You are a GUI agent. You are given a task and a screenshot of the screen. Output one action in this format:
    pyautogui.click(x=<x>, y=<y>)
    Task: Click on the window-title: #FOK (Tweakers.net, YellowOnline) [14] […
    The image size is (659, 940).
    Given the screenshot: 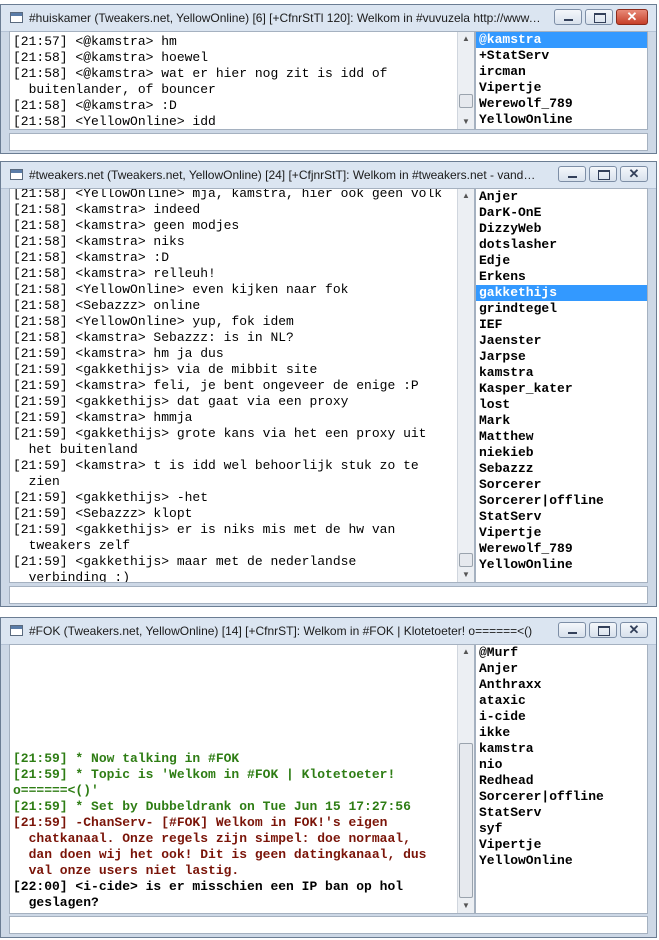 What is the action you would take?
    pyautogui.click(x=281, y=631)
    